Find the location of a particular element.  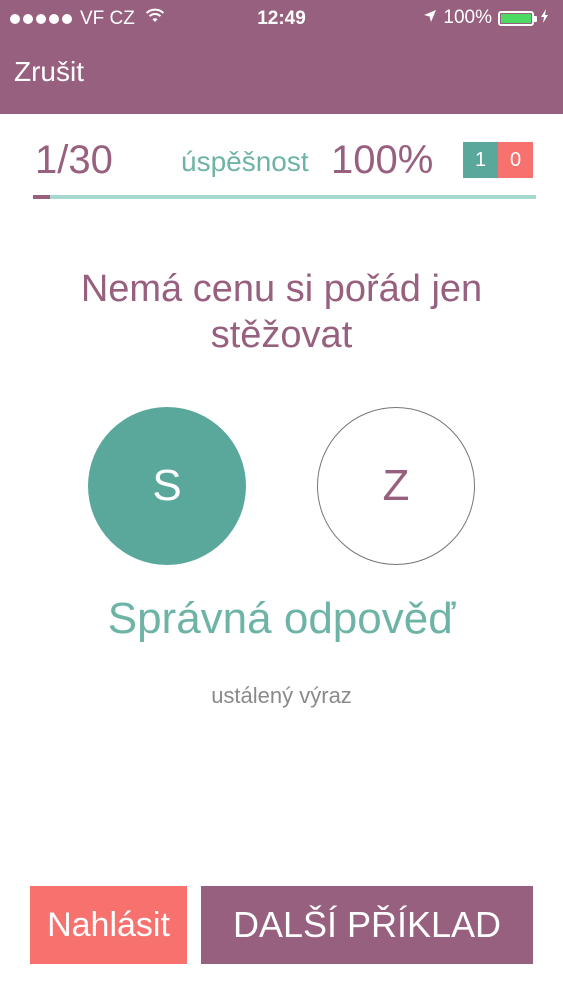

location-arrow-icon is located at coordinates (430, 18).